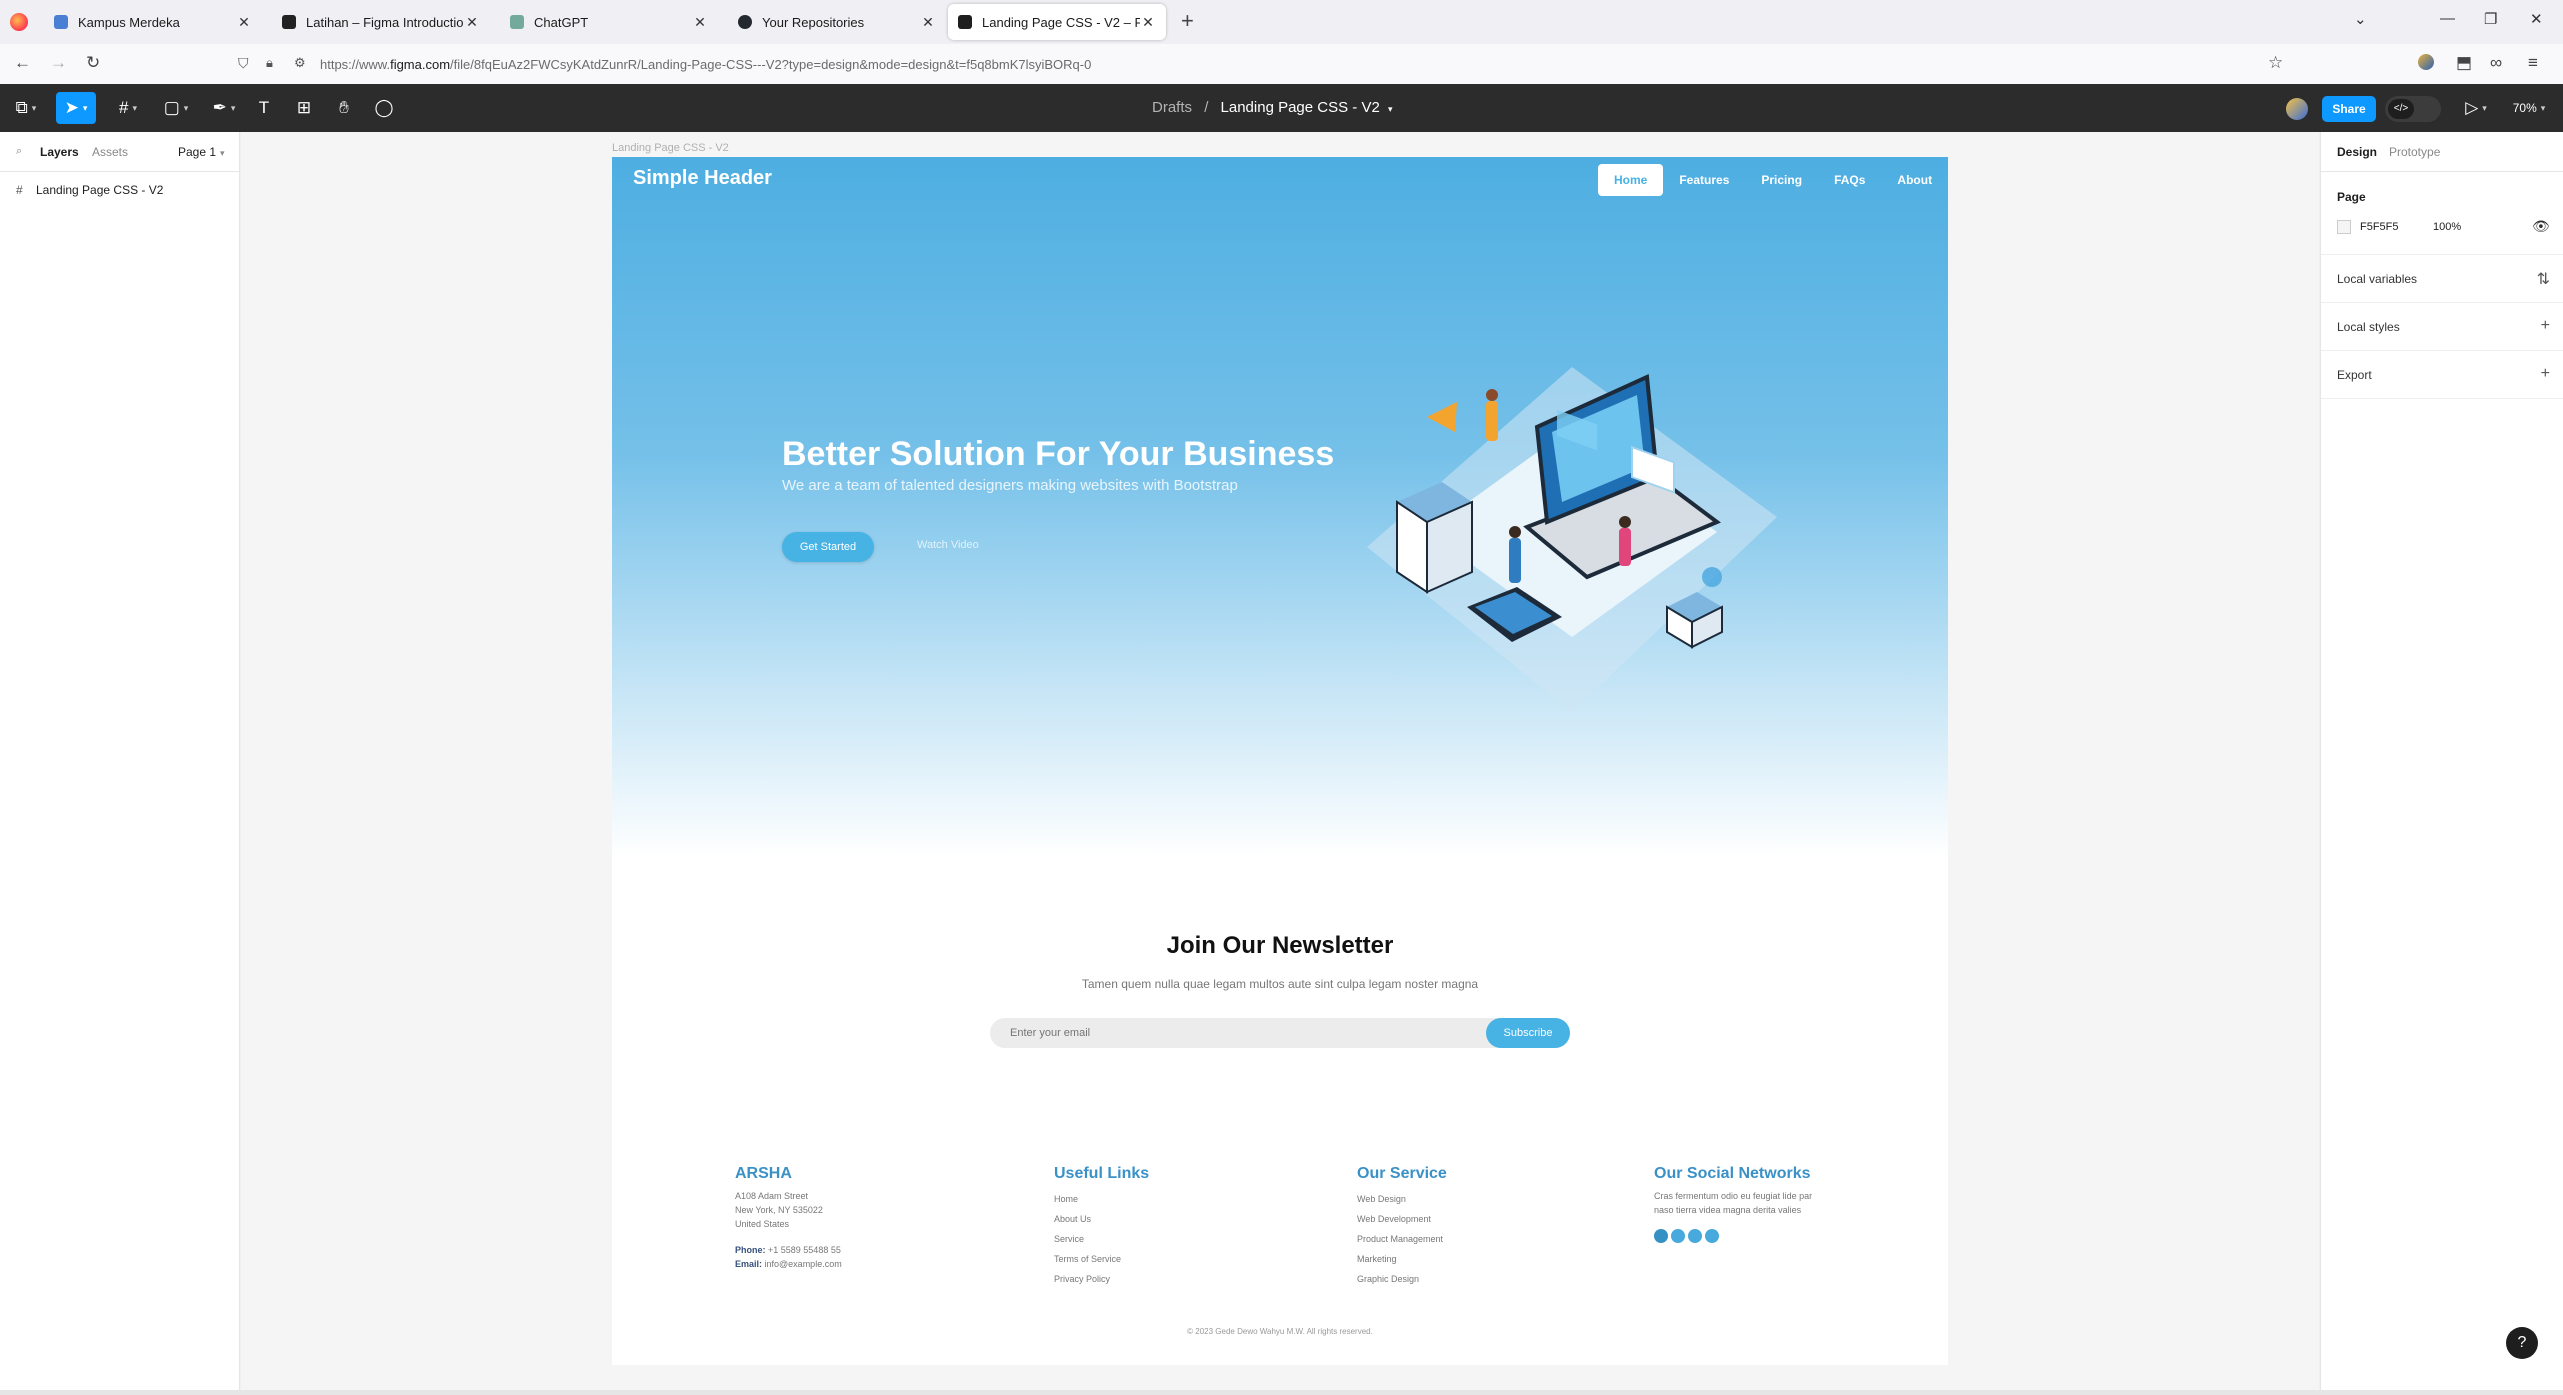  I want to click on tab-prototype: Prototype, so click(2414, 152).